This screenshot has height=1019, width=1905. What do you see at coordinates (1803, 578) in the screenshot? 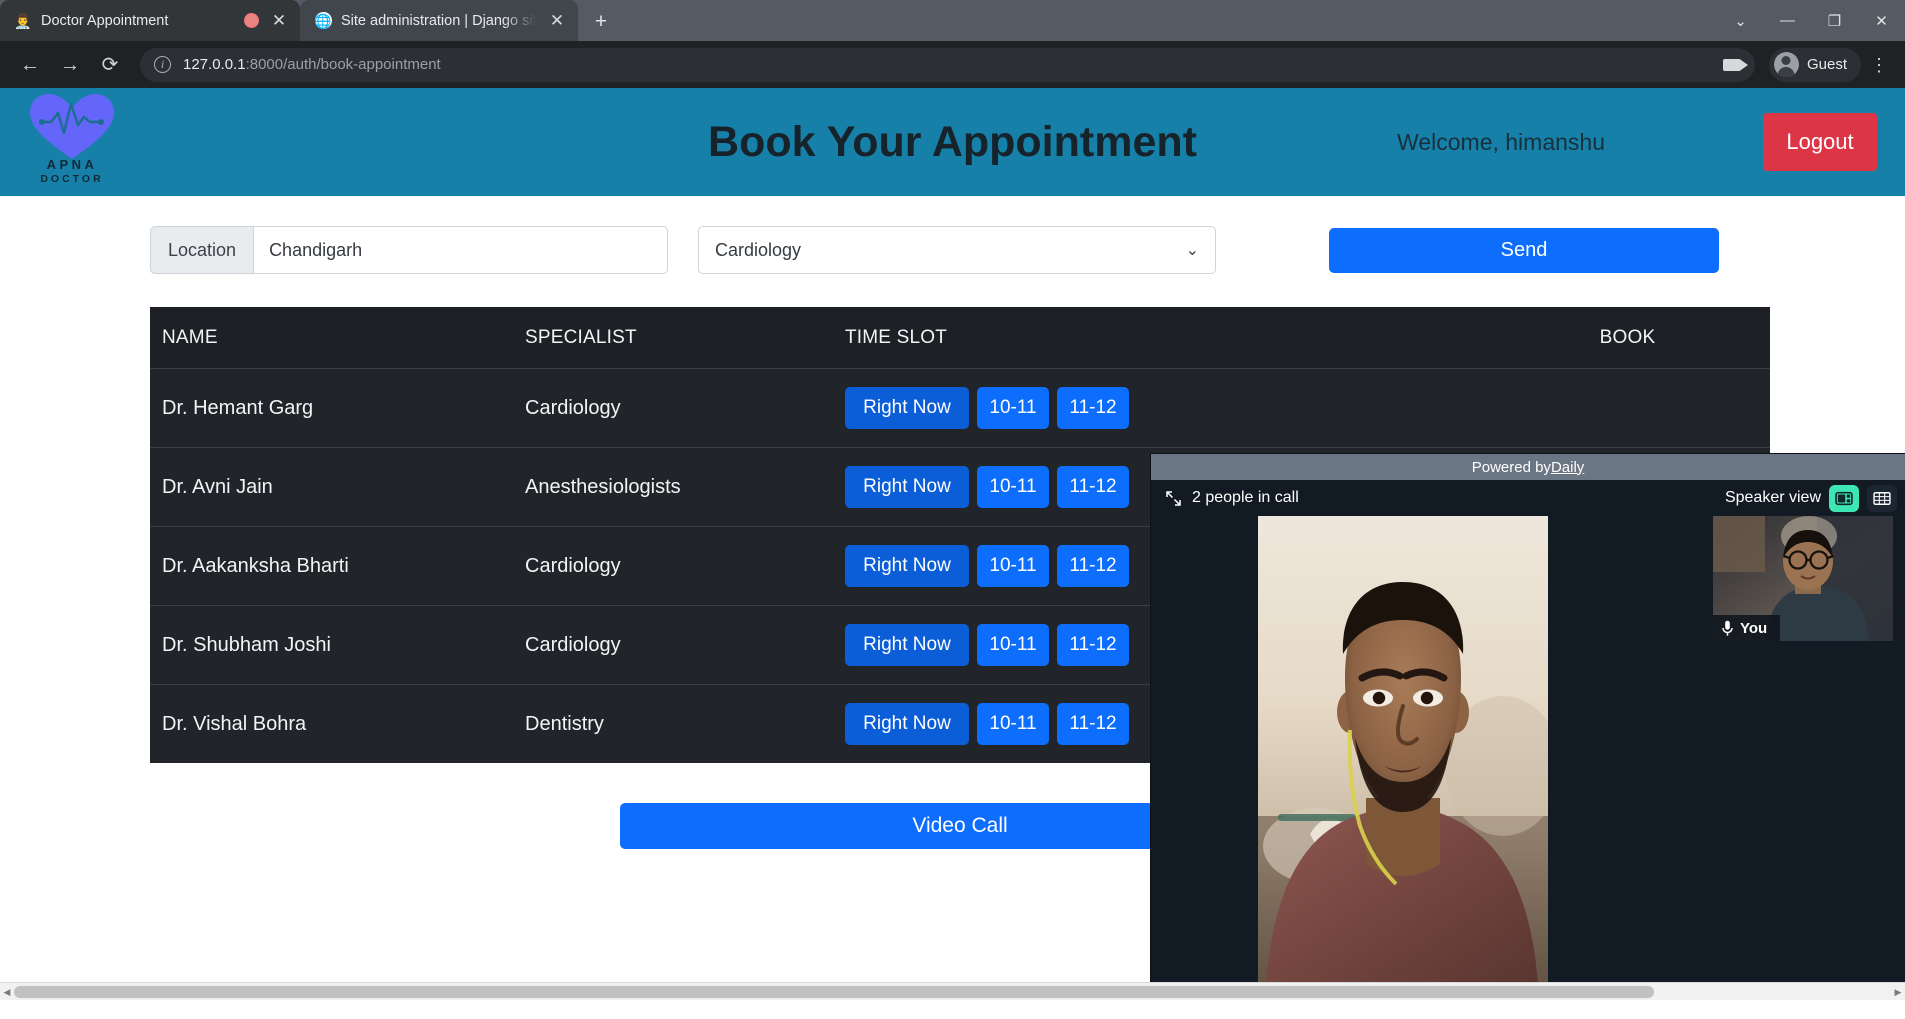
I see `self-participant-video: You` at bounding box center [1803, 578].